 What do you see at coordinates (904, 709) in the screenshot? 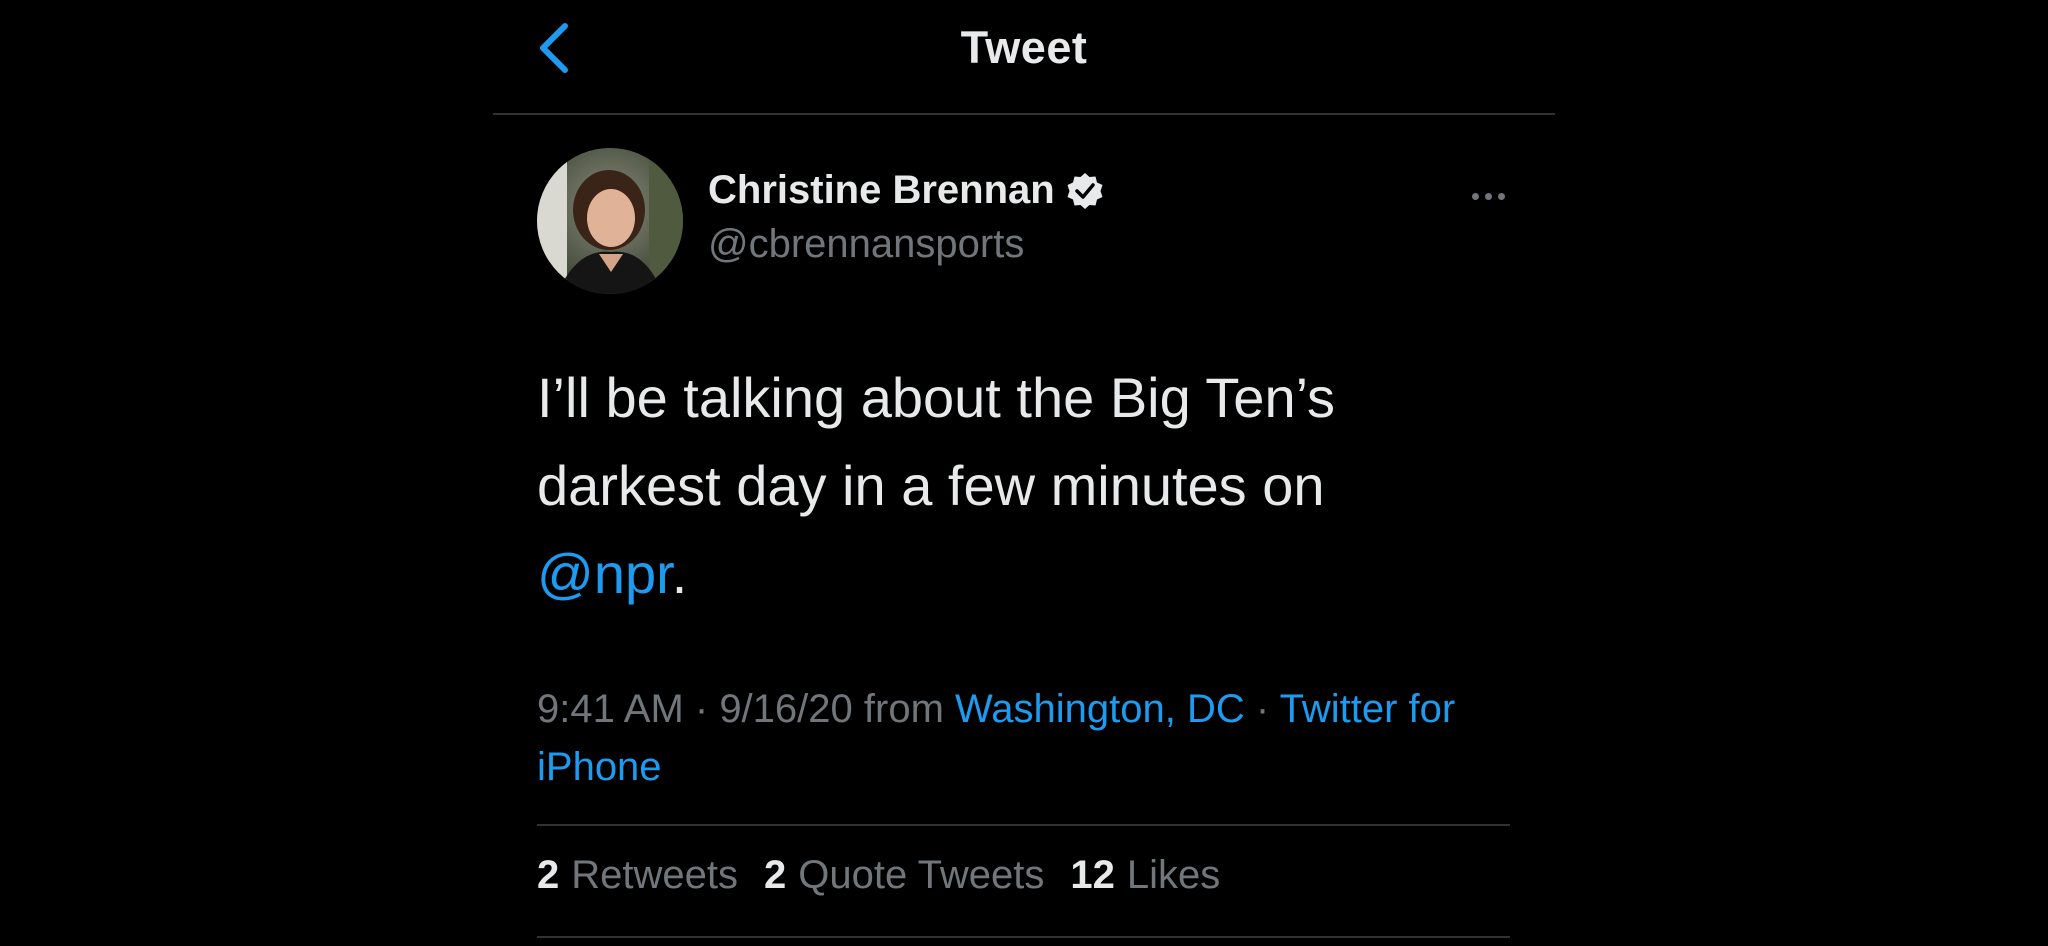
I see `meta-from: from` at bounding box center [904, 709].